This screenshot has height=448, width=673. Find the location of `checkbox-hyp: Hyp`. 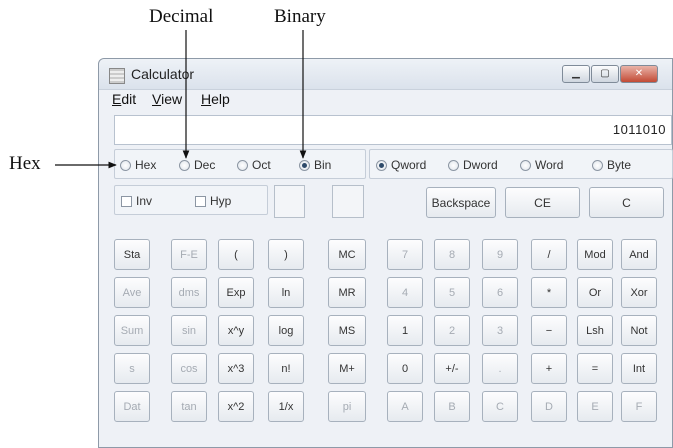

checkbox-hyp: Hyp is located at coordinates (213, 201).